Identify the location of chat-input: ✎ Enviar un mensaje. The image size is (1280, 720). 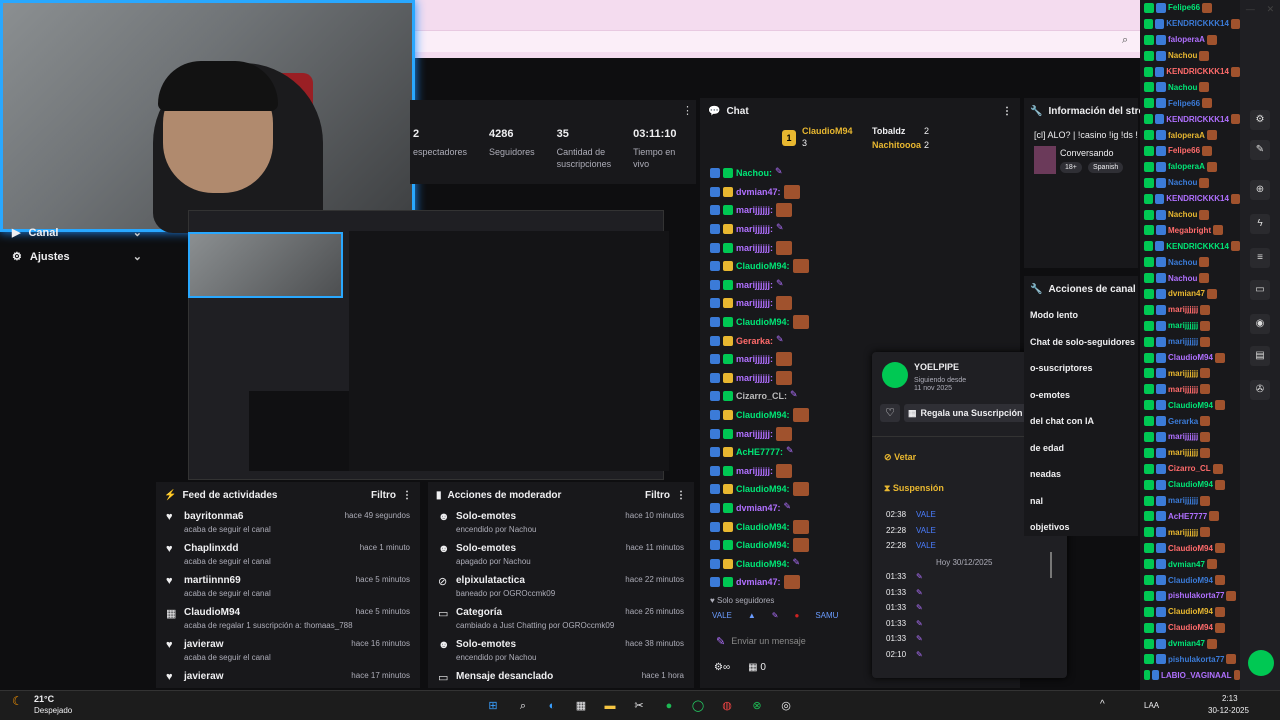
(785, 641).